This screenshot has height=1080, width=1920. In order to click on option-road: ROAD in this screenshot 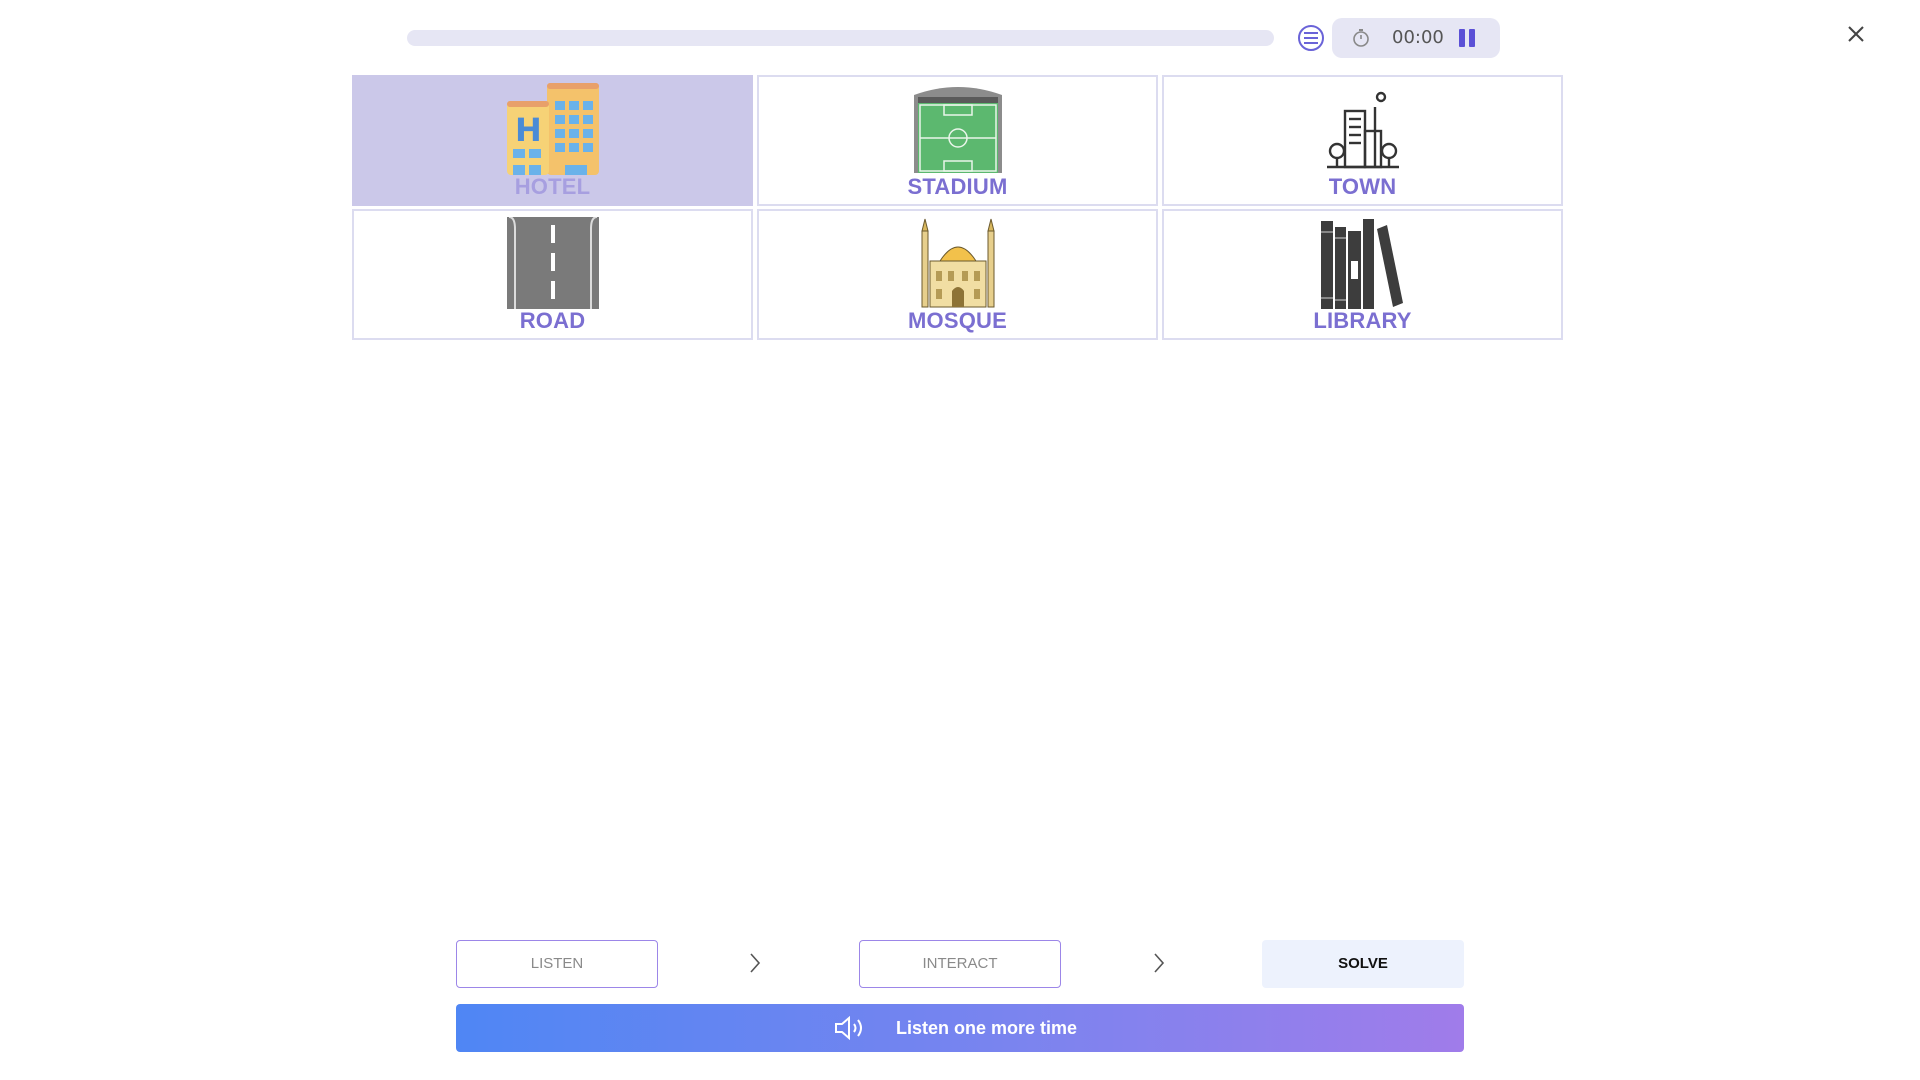, I will do `click(552, 274)`.